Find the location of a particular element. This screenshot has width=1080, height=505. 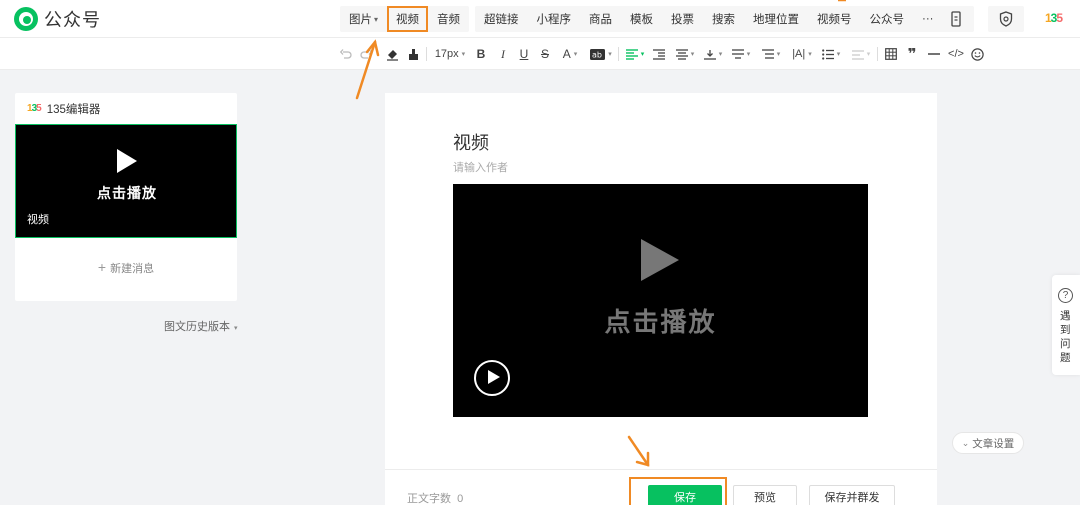

word-count: 正文字数 0 is located at coordinates (435, 499).